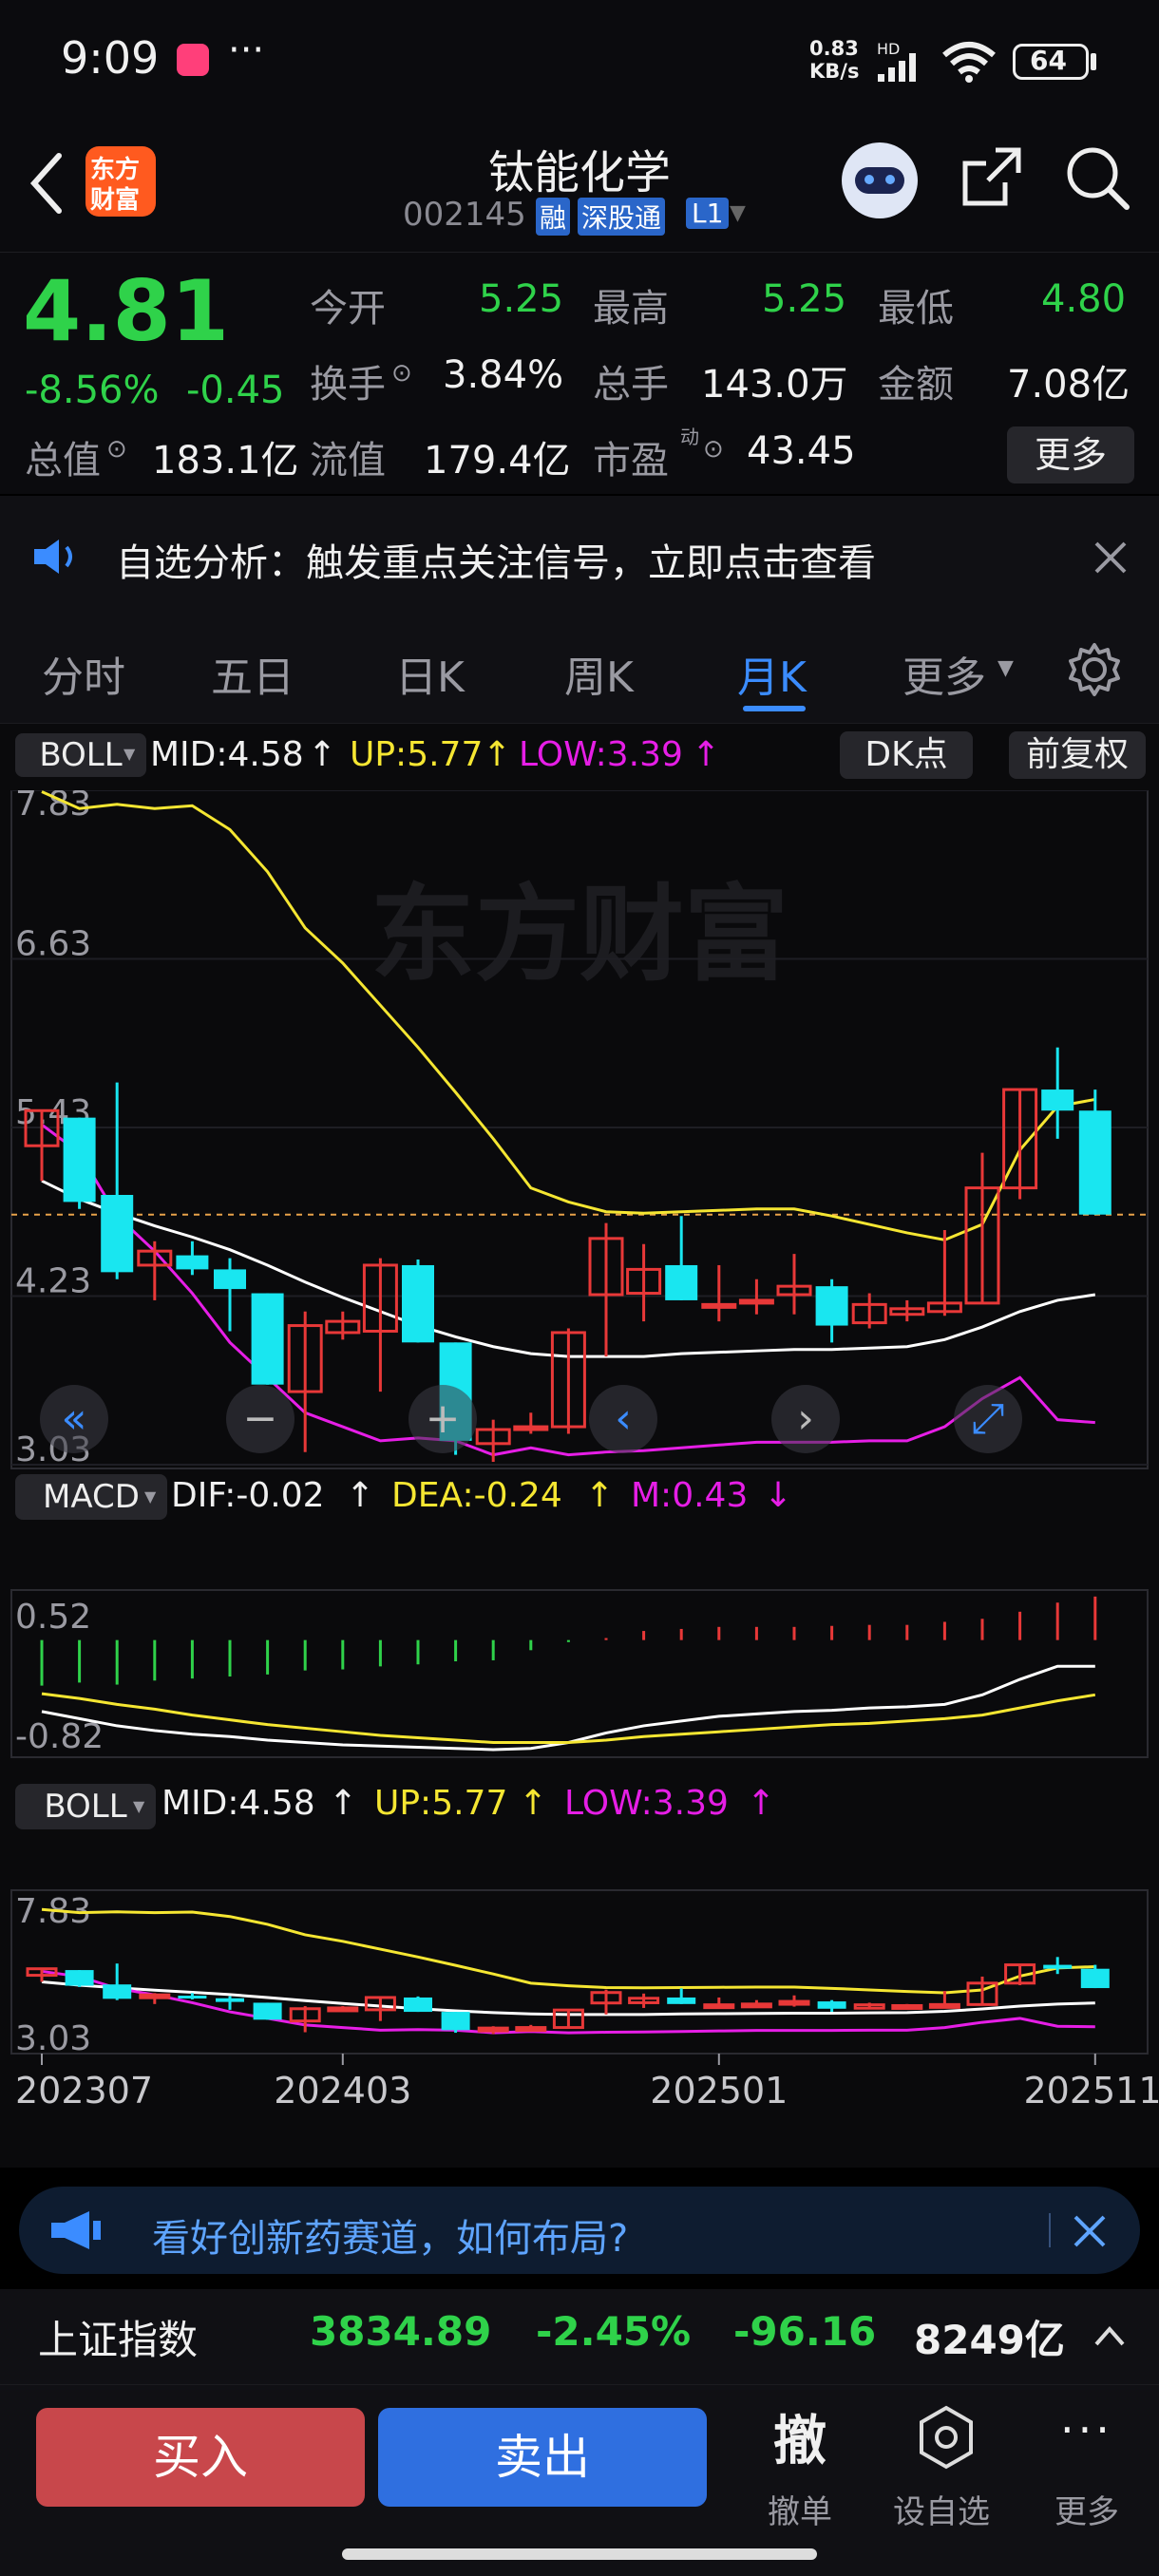 Image resolution: width=1159 pixels, height=2576 pixels. Describe the element at coordinates (568, 1708) in the screenshot. I see `macd-dif-line` at that location.